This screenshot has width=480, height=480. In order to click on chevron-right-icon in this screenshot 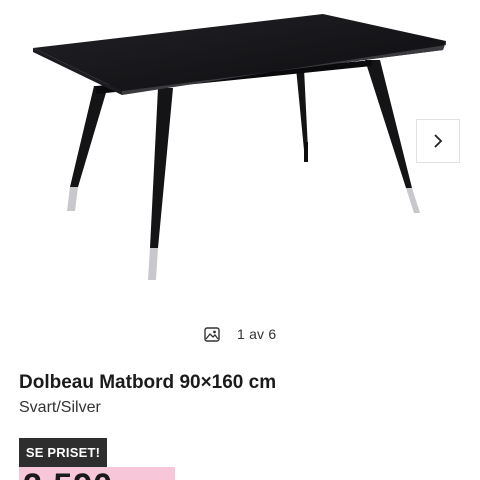, I will do `click(438, 141)`.